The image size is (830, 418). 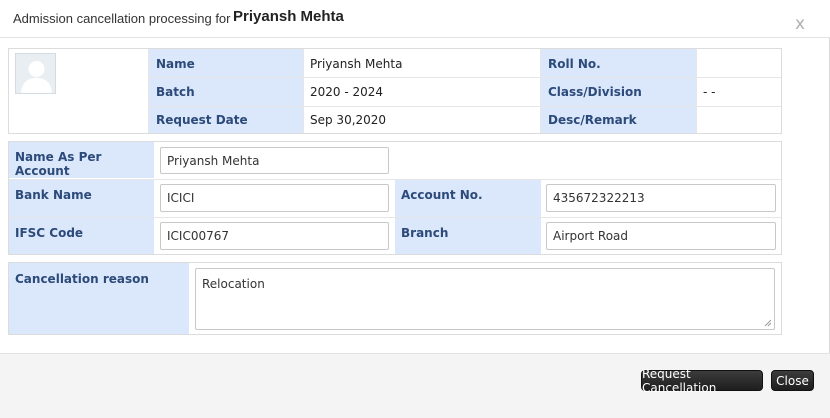 What do you see at coordinates (274, 198) in the screenshot?
I see `bank-name-field: ICICI` at bounding box center [274, 198].